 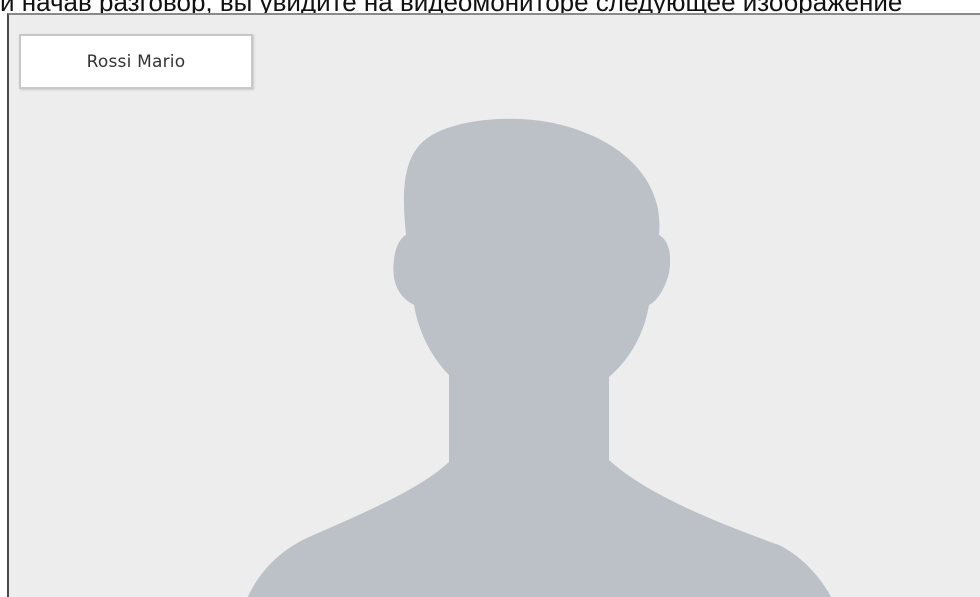 I want to click on caller-name-box: Rossi Mario, so click(x=136, y=61).